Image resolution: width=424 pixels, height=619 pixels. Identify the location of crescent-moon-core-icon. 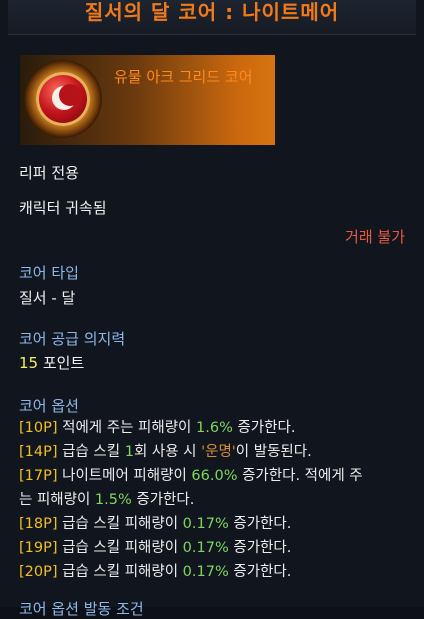
(63, 99).